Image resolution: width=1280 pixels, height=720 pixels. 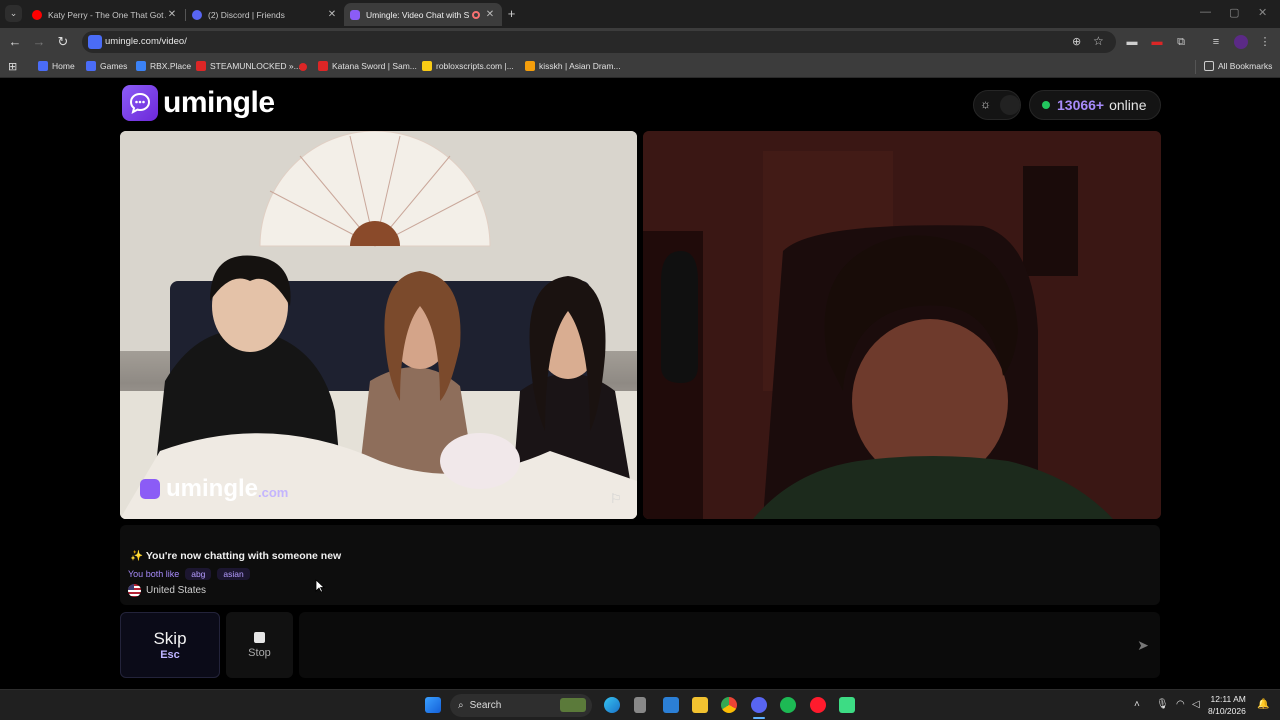 What do you see at coordinates (1128, 105) in the screenshot?
I see `online-label: online` at bounding box center [1128, 105].